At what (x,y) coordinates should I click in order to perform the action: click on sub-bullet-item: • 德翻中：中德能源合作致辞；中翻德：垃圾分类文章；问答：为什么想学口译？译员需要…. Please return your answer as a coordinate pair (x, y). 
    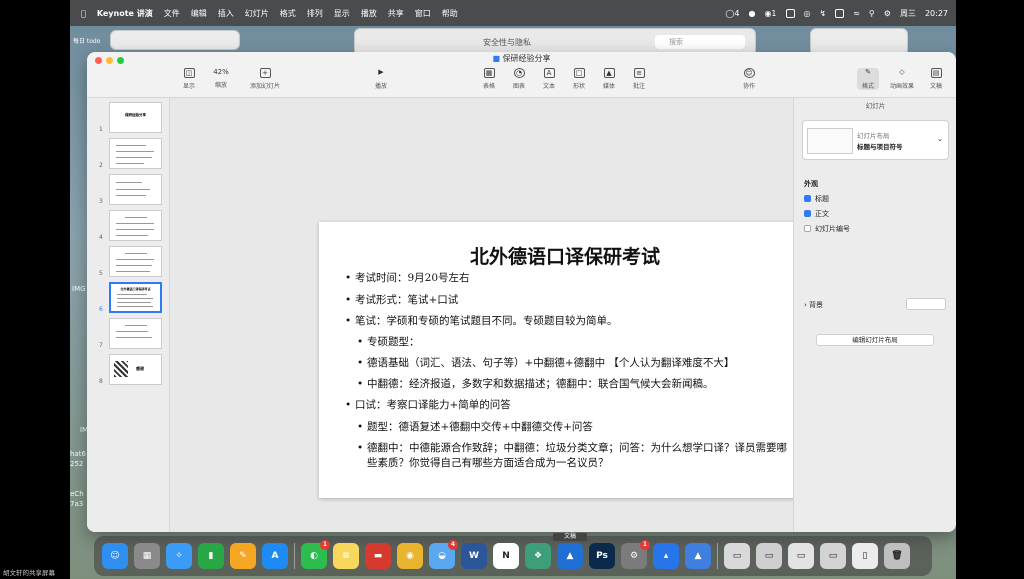
    Looking at the image, I should click on (577, 456).